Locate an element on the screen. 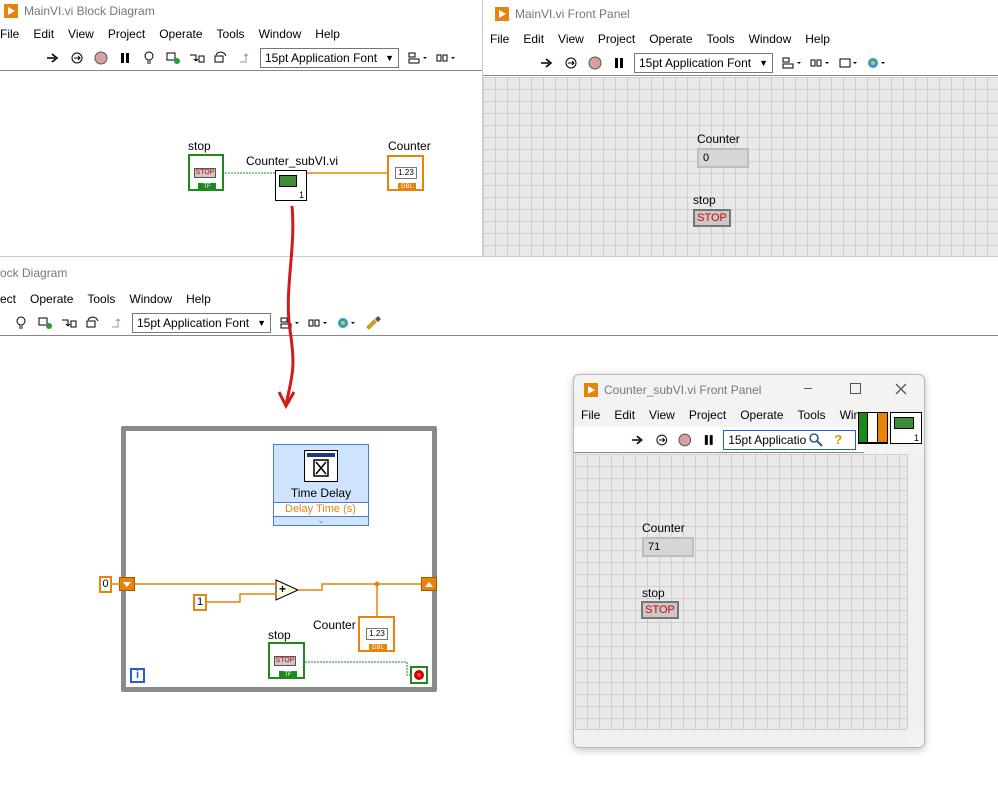 The height and width of the screenshot is (795, 998). font-selector: 15pt Applicatio ? is located at coordinates (789, 439).